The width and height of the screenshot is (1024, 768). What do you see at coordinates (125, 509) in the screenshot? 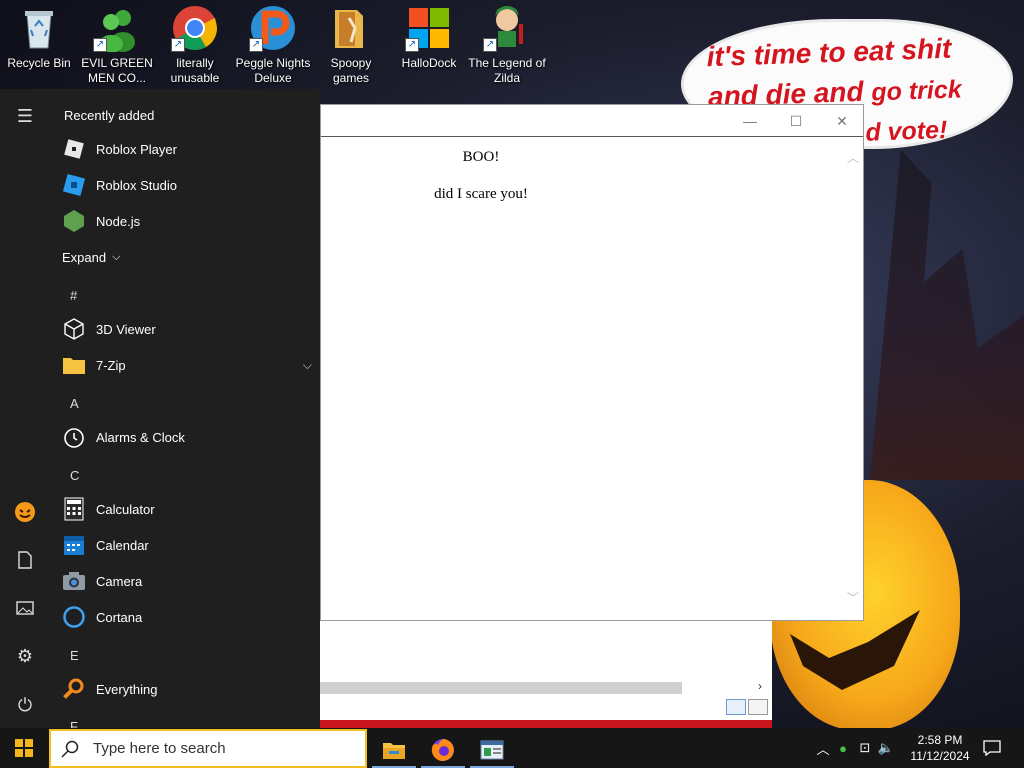
I see `app-label: Calculator` at bounding box center [125, 509].